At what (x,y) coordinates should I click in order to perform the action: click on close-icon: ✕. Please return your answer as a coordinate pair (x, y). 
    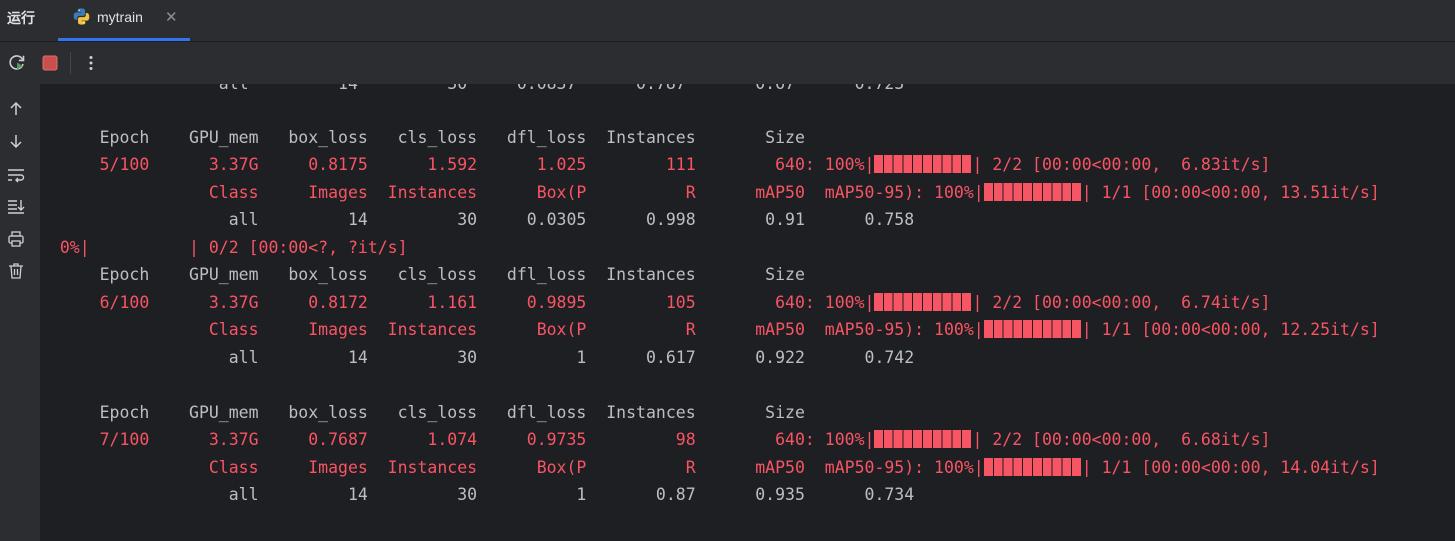
    Looking at the image, I should click on (171, 17).